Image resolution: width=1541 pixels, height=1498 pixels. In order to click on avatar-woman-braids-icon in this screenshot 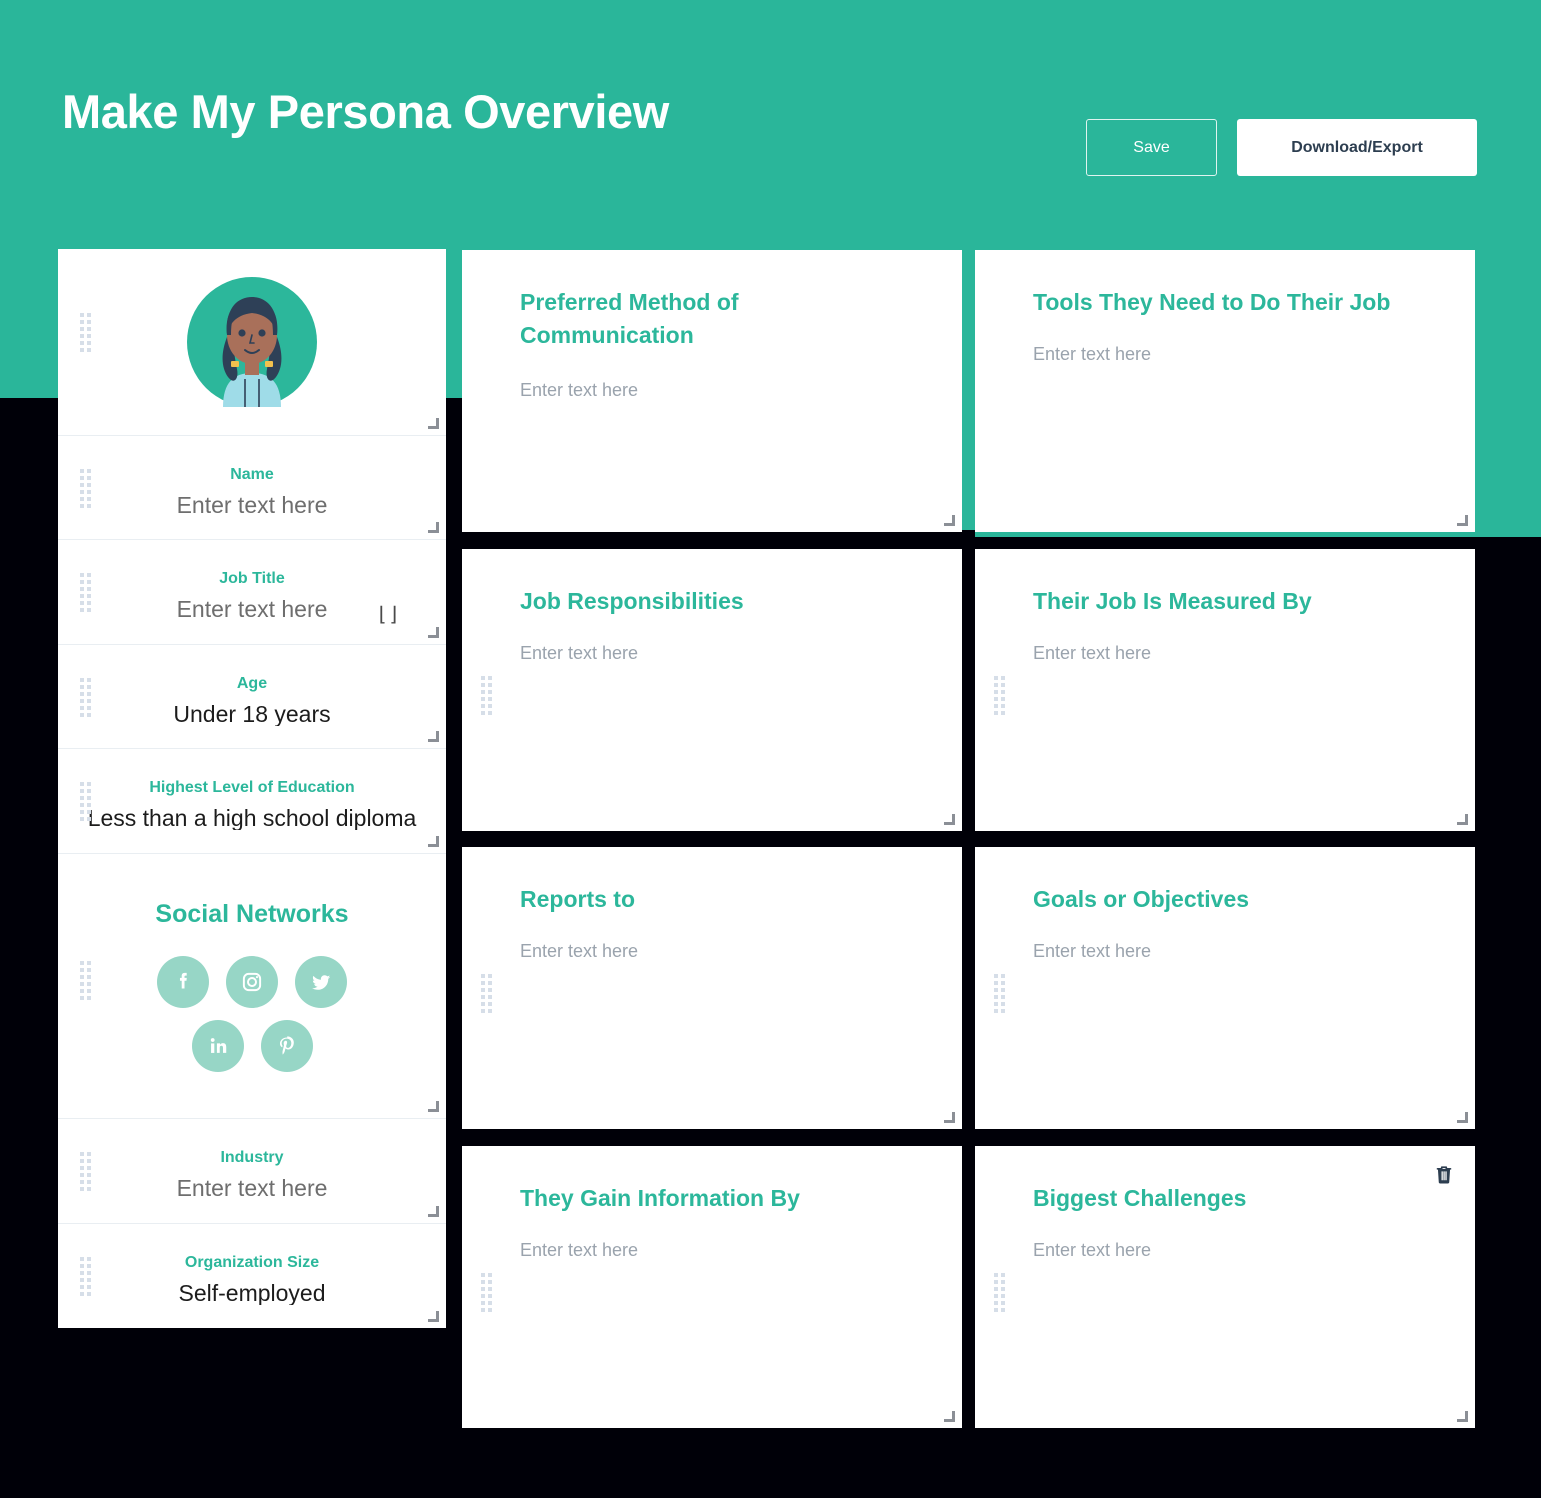, I will do `click(252, 342)`.